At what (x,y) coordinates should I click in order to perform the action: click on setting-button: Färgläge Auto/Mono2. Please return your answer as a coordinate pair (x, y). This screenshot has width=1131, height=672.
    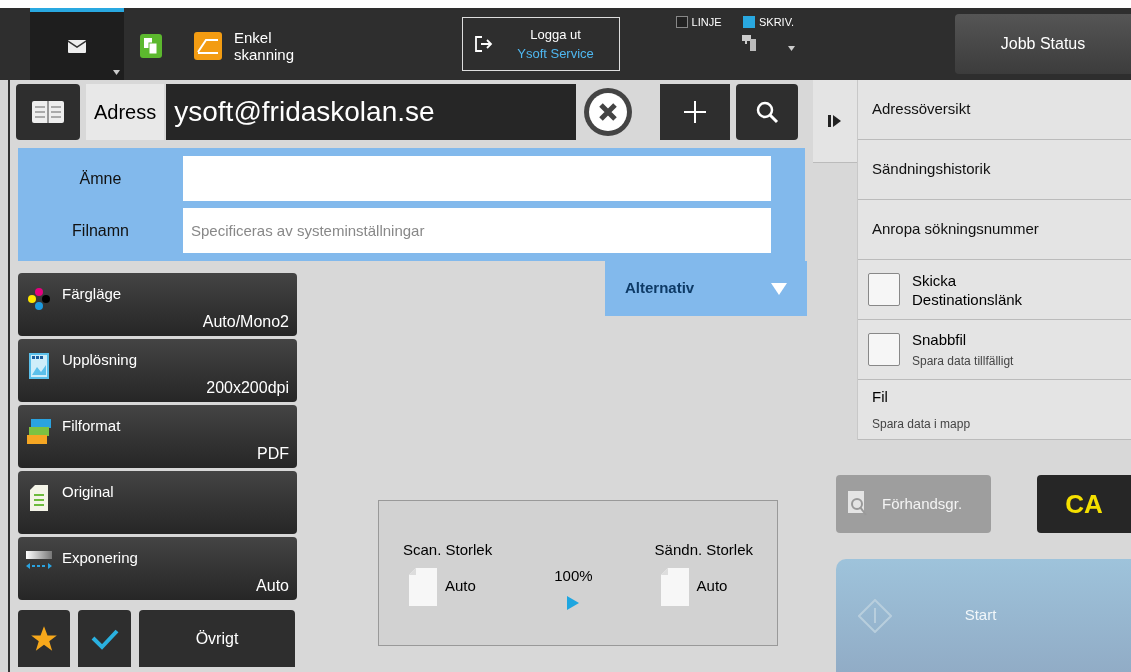
    Looking at the image, I should click on (157, 304).